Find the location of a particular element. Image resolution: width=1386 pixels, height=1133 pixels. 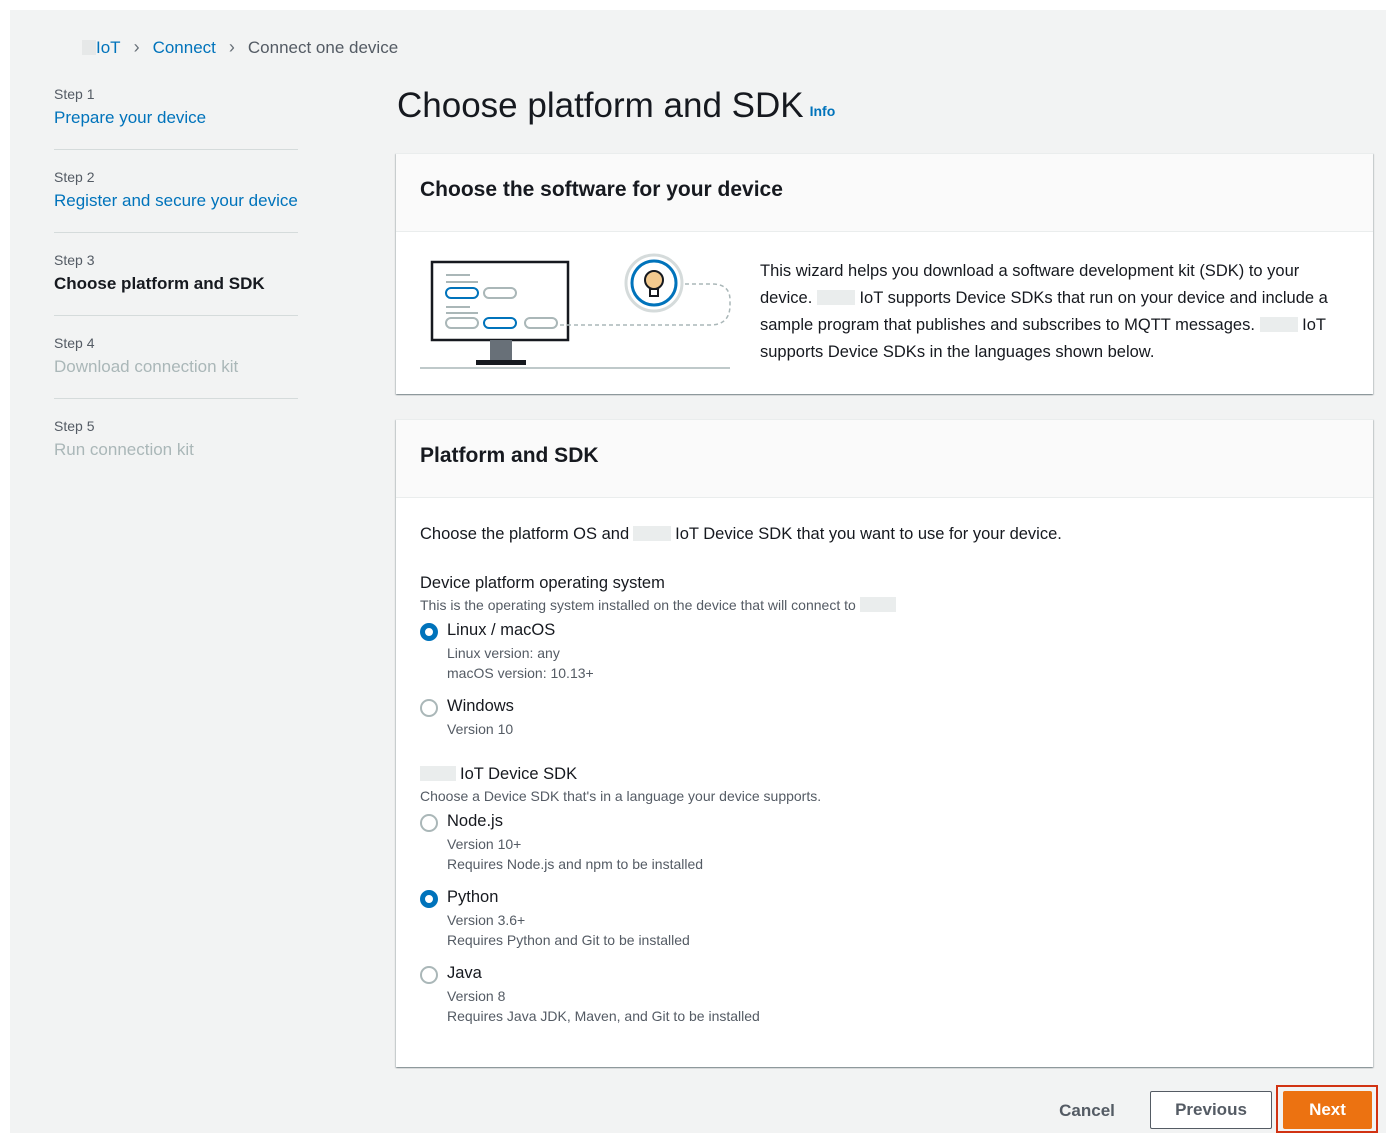

step-link-prepare-device: Prepare your device is located at coordinates (176, 118).